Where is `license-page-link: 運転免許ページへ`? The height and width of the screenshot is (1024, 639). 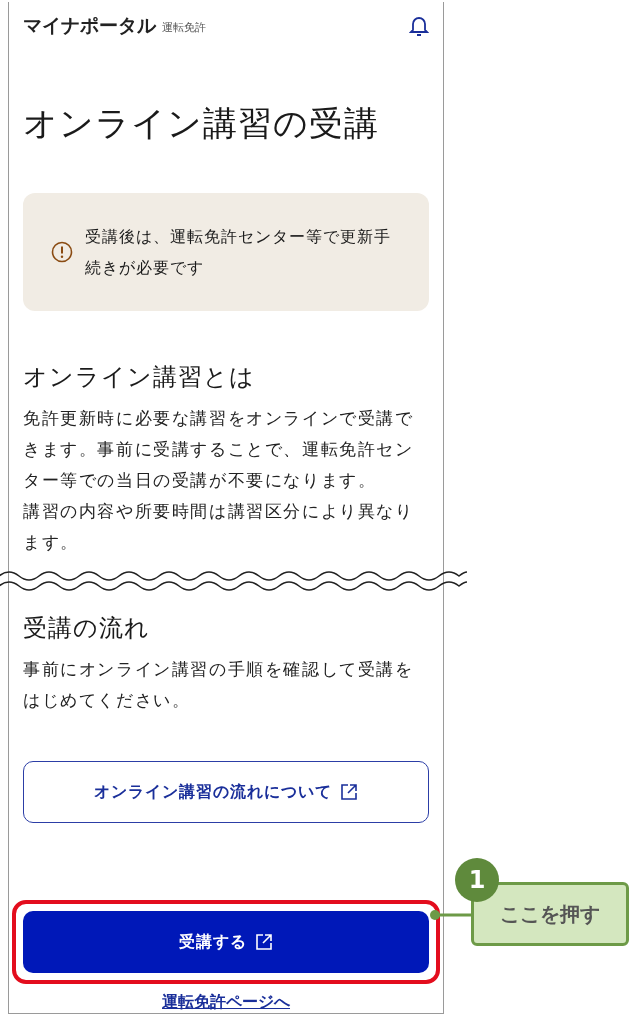 license-page-link: 運転免許ページへ is located at coordinates (226, 1002).